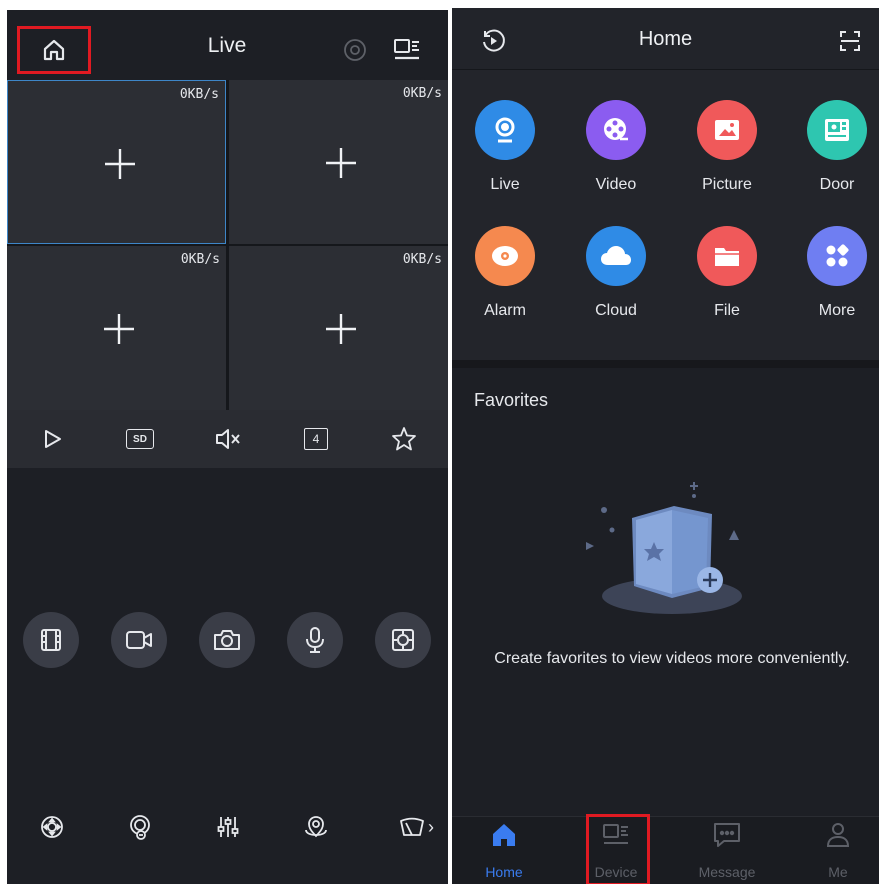 This screenshot has height=884, width=879. I want to click on picture-icon, so click(727, 130).